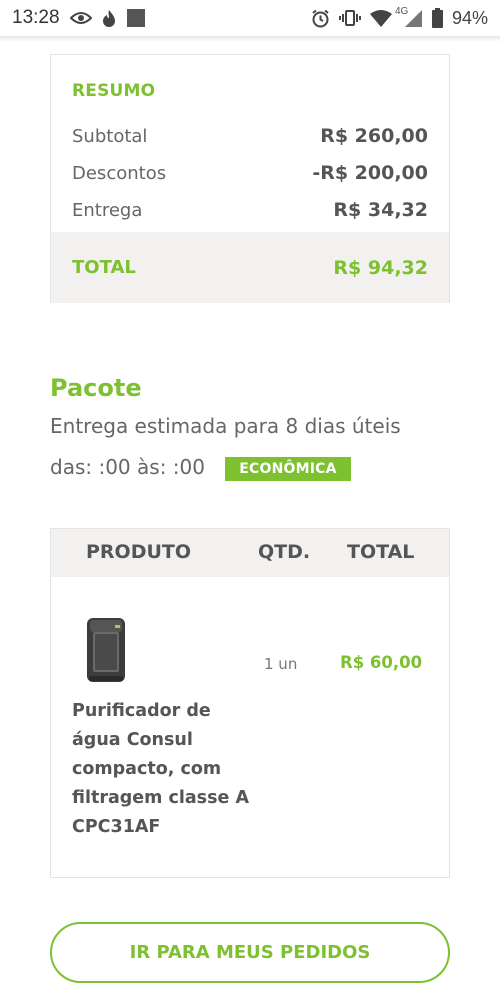  Describe the element at coordinates (250, 136) in the screenshot. I see `summary-row-subtotal: Subtotal R$ 260,00` at that location.